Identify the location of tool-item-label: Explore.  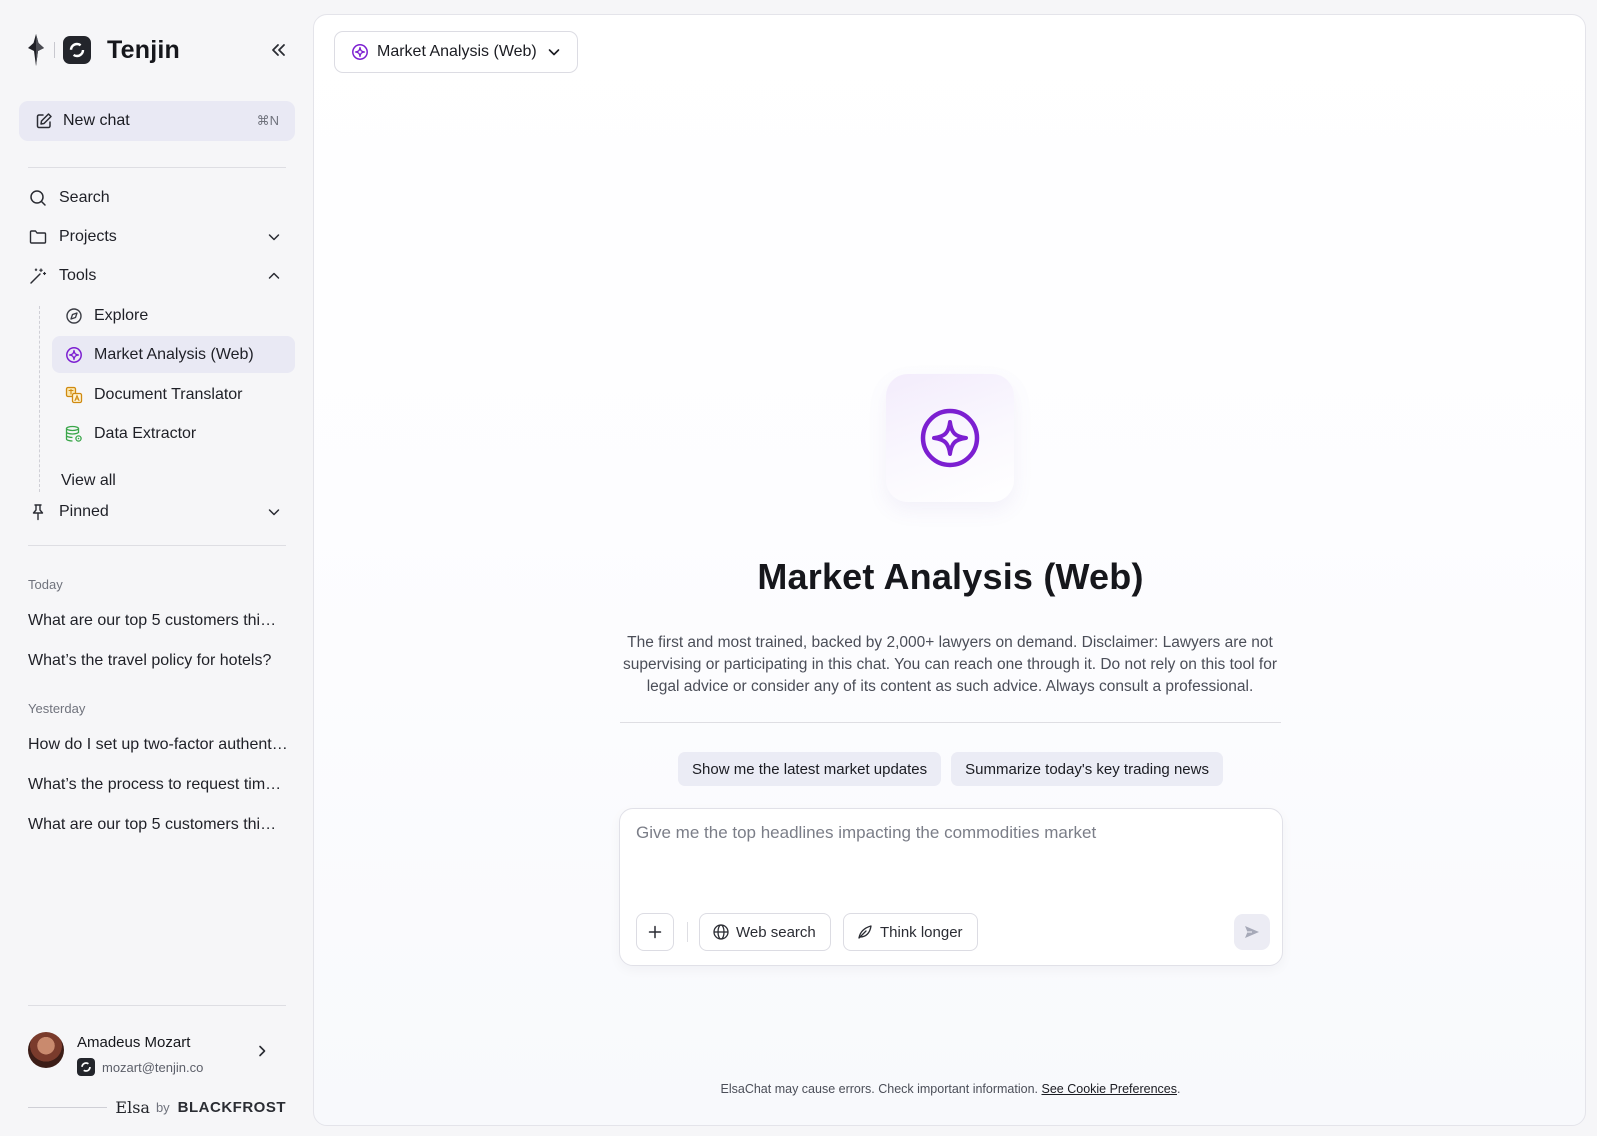
(121, 315).